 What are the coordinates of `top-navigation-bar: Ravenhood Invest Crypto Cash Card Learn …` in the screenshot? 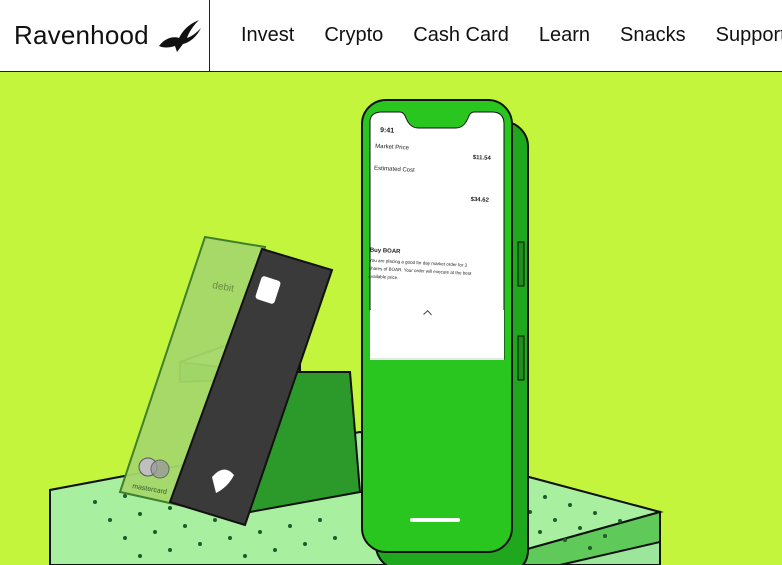 It's located at (391, 36).